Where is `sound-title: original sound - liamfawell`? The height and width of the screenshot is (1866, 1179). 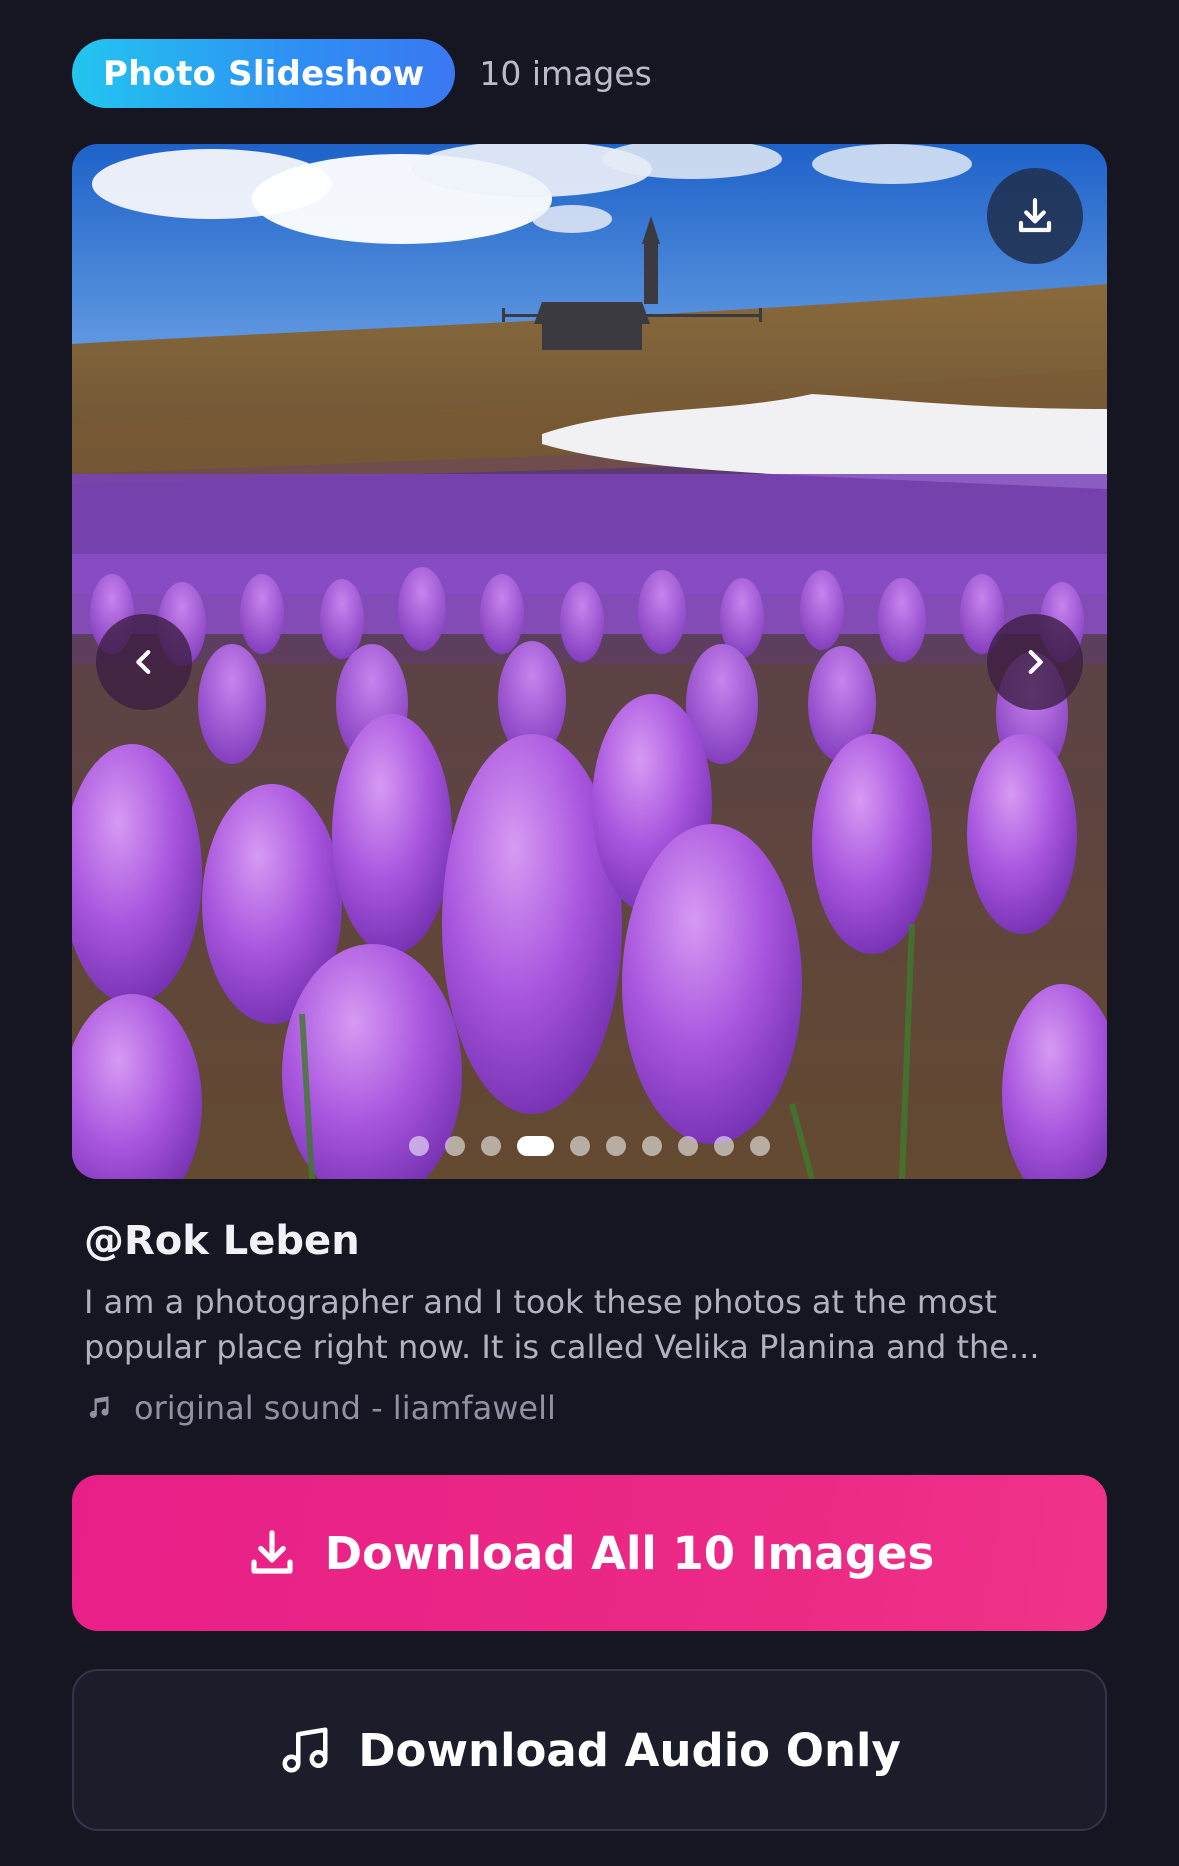
sound-title: original sound - liamfawell is located at coordinates (345, 1408).